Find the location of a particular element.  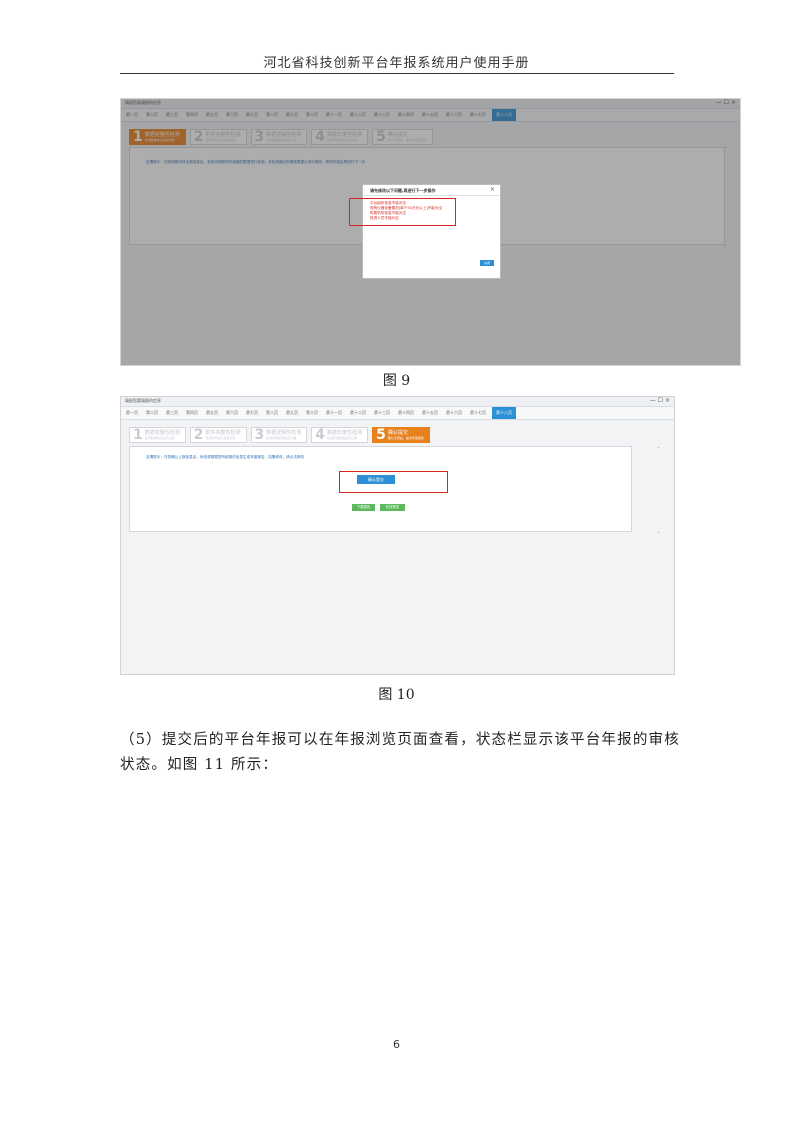

step-description: 检测附件信息是否完整 is located at coordinates (220, 438).